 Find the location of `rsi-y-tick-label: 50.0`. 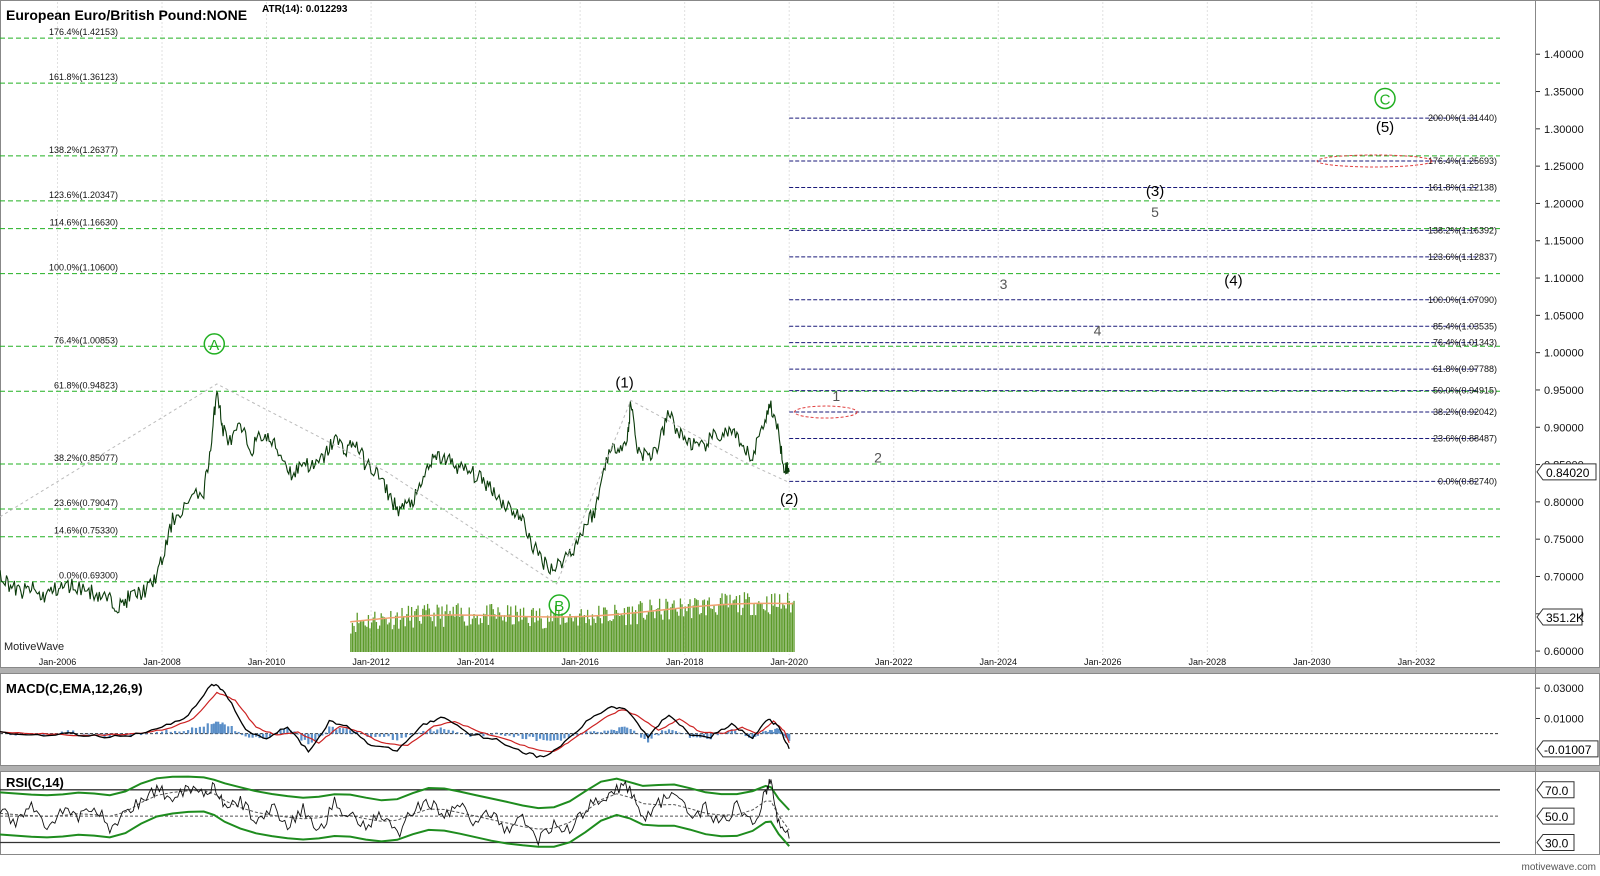

rsi-y-tick-label: 50.0 is located at coordinates (1557, 817).